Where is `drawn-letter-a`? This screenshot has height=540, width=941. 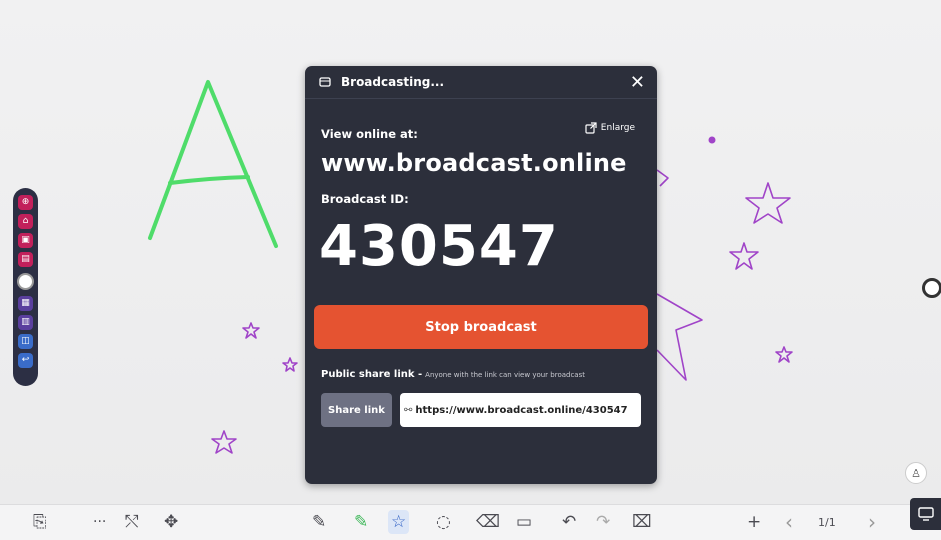
drawn-letter-a is located at coordinates (213, 164).